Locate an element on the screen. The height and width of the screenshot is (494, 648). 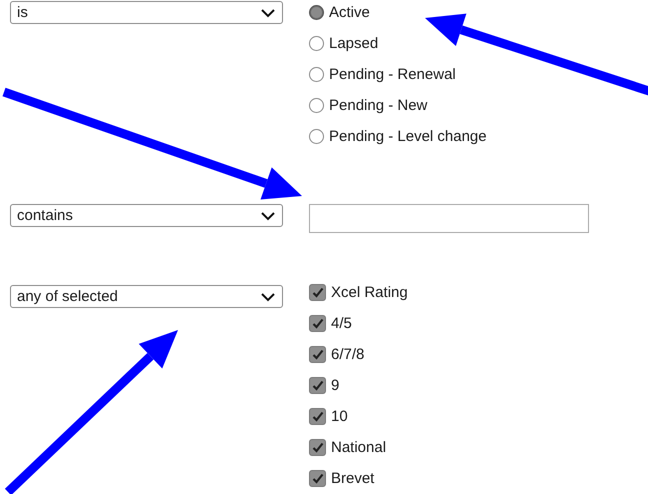
radio-label: Active is located at coordinates (349, 12).